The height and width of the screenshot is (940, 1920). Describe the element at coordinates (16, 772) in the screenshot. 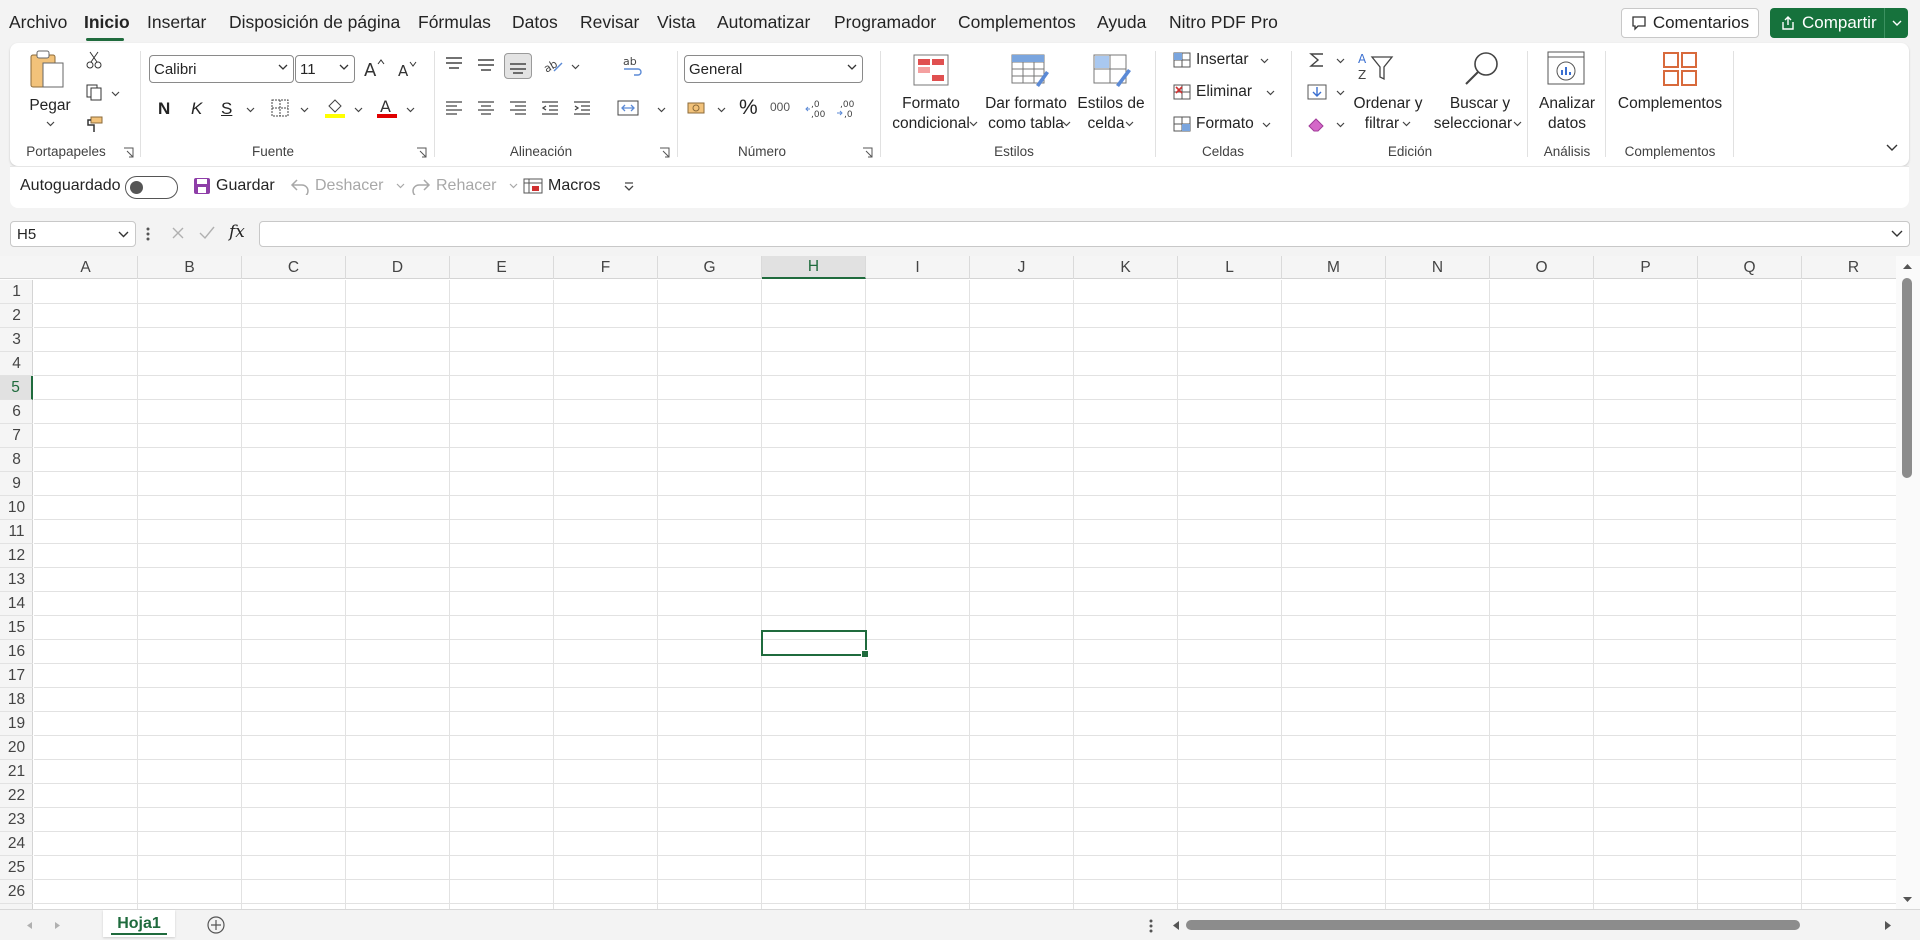

I see `row-header: 21` at that location.